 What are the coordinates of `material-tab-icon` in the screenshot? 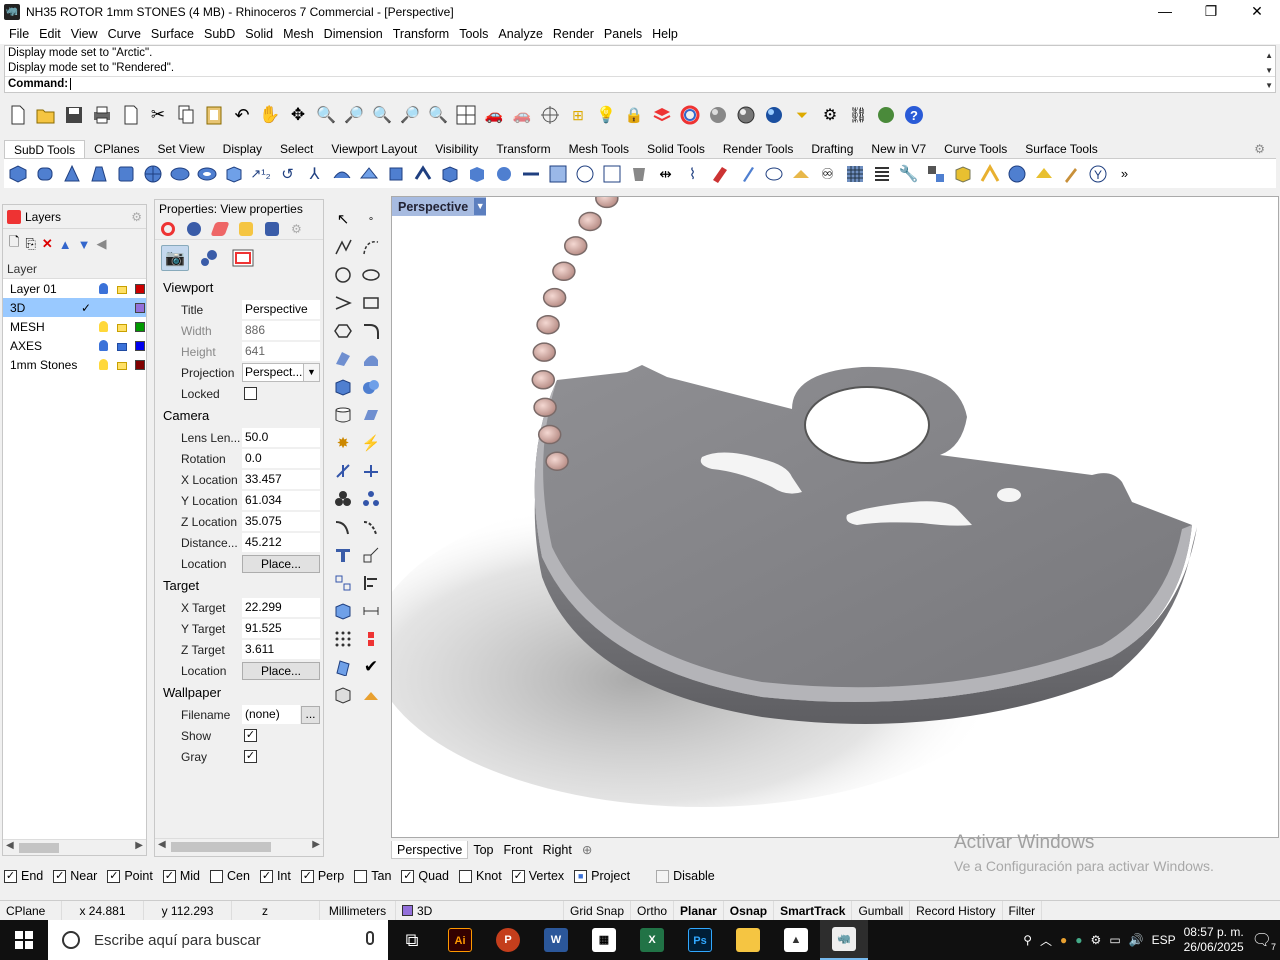 It's located at (194, 228).